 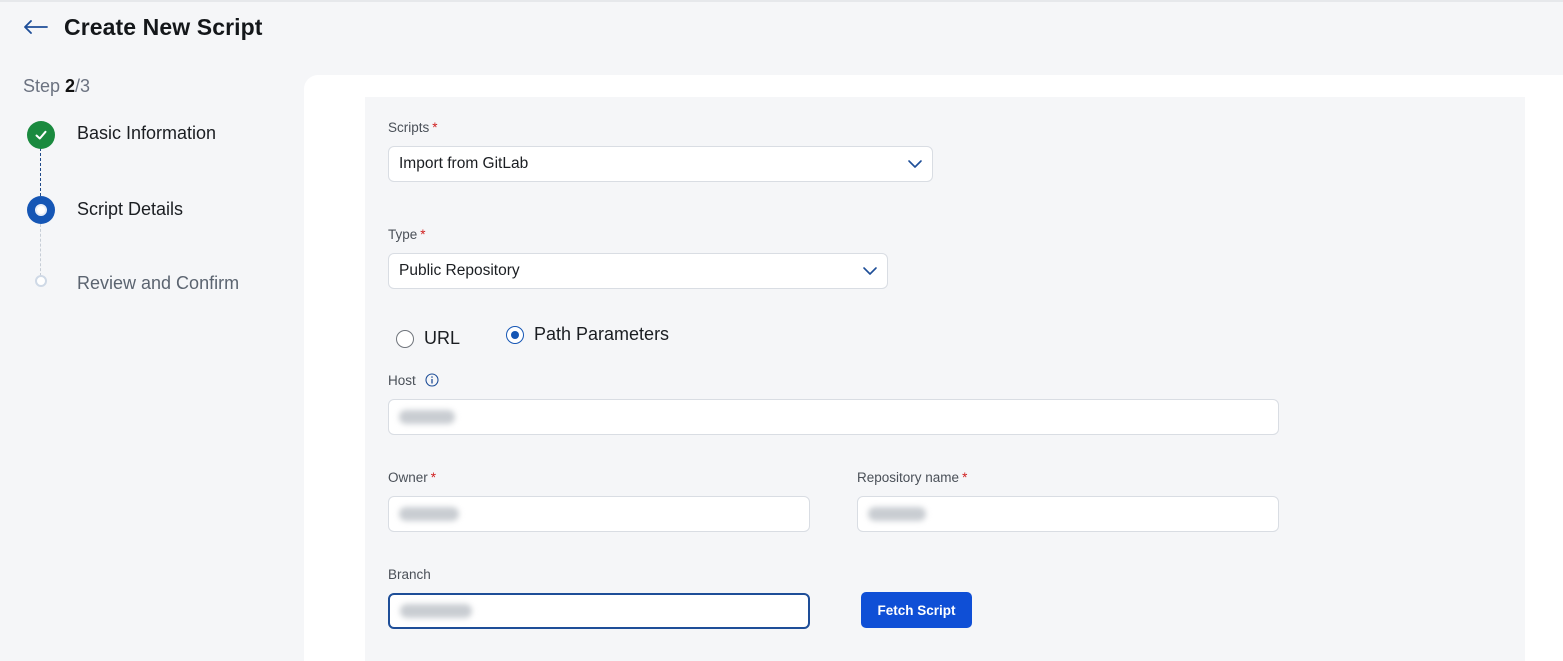 I want to click on owner-input, so click(x=599, y=514).